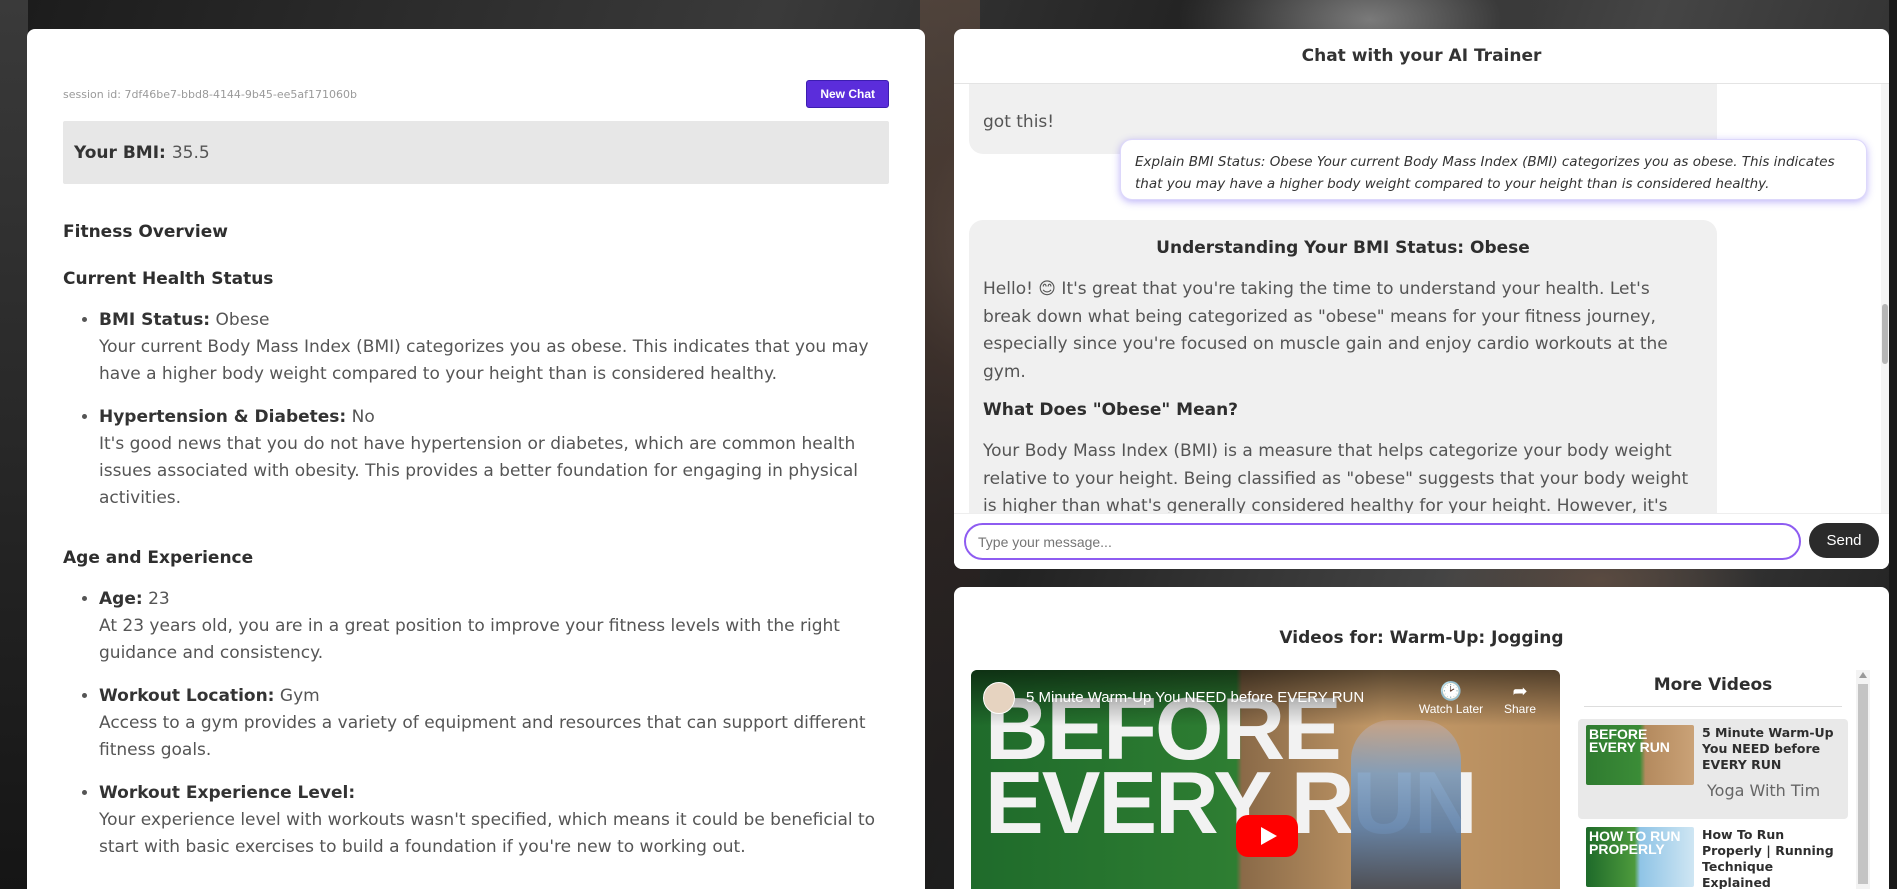 The image size is (1897, 889). What do you see at coordinates (1111, 410) in the screenshot?
I see `ai-message-subheading: What Does "Obese" Mean?` at bounding box center [1111, 410].